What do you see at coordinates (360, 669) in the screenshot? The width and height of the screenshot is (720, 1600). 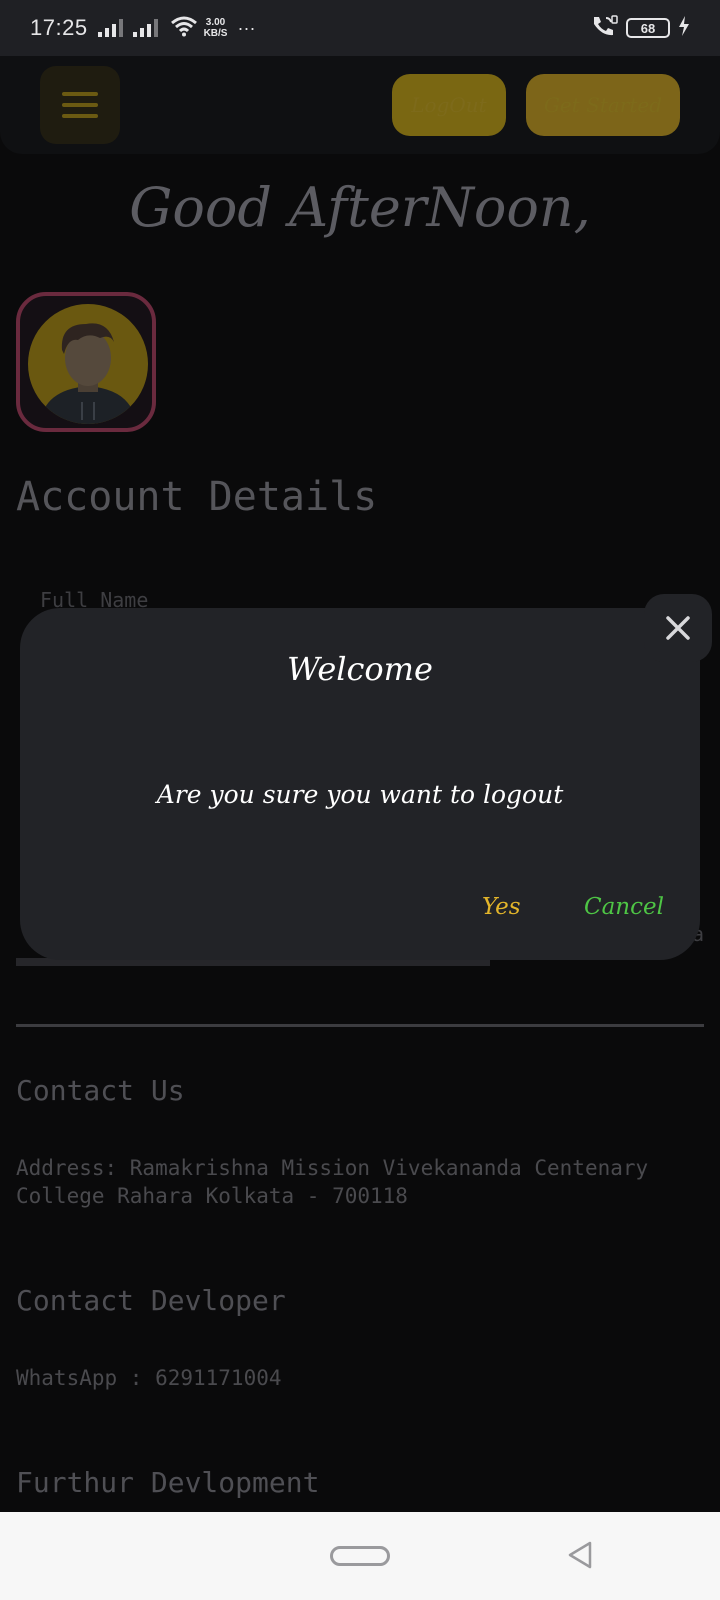 I see `dialog-title: Welcome` at bounding box center [360, 669].